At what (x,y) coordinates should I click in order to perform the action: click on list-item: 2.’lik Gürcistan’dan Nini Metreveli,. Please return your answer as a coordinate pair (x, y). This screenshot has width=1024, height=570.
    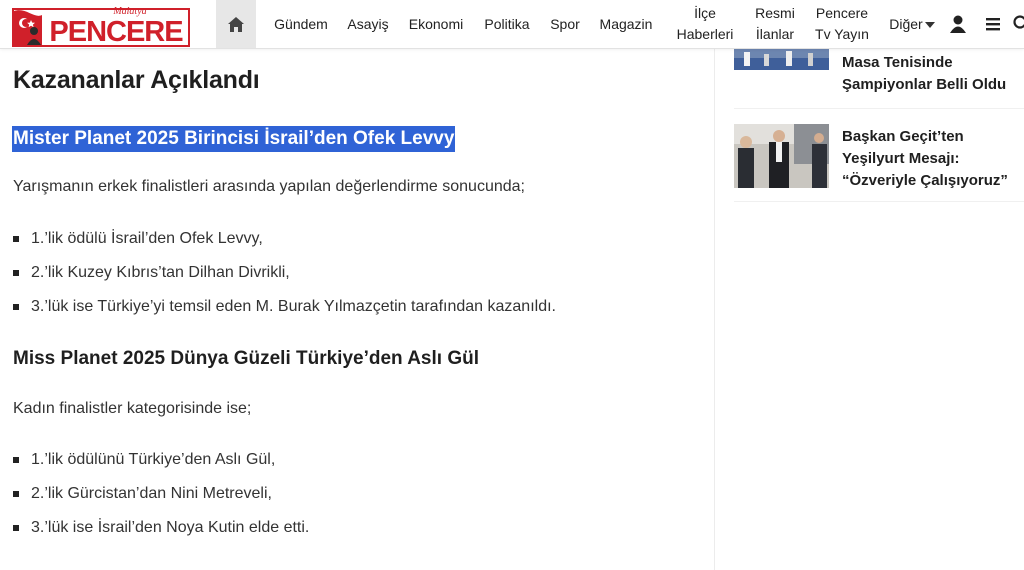
    Looking at the image, I should click on (142, 494).